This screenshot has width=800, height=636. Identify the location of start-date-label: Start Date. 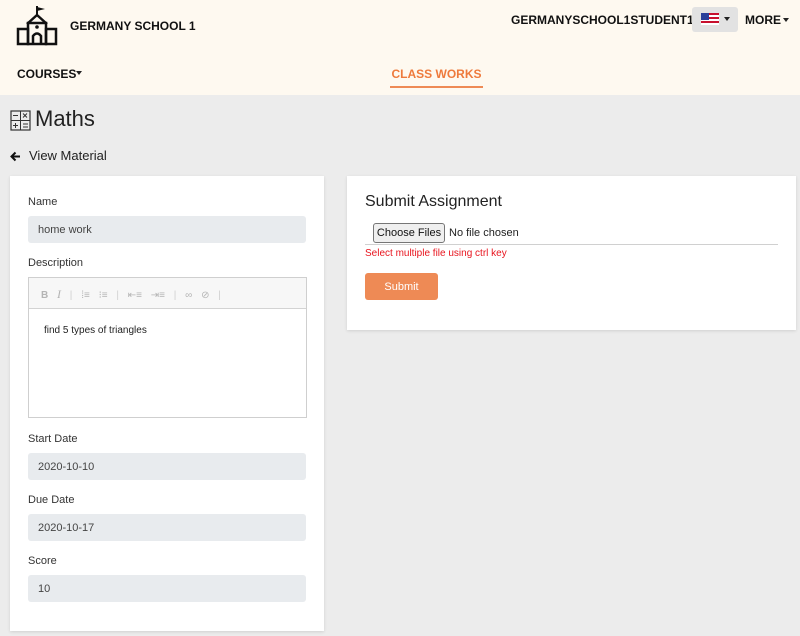
(53, 439).